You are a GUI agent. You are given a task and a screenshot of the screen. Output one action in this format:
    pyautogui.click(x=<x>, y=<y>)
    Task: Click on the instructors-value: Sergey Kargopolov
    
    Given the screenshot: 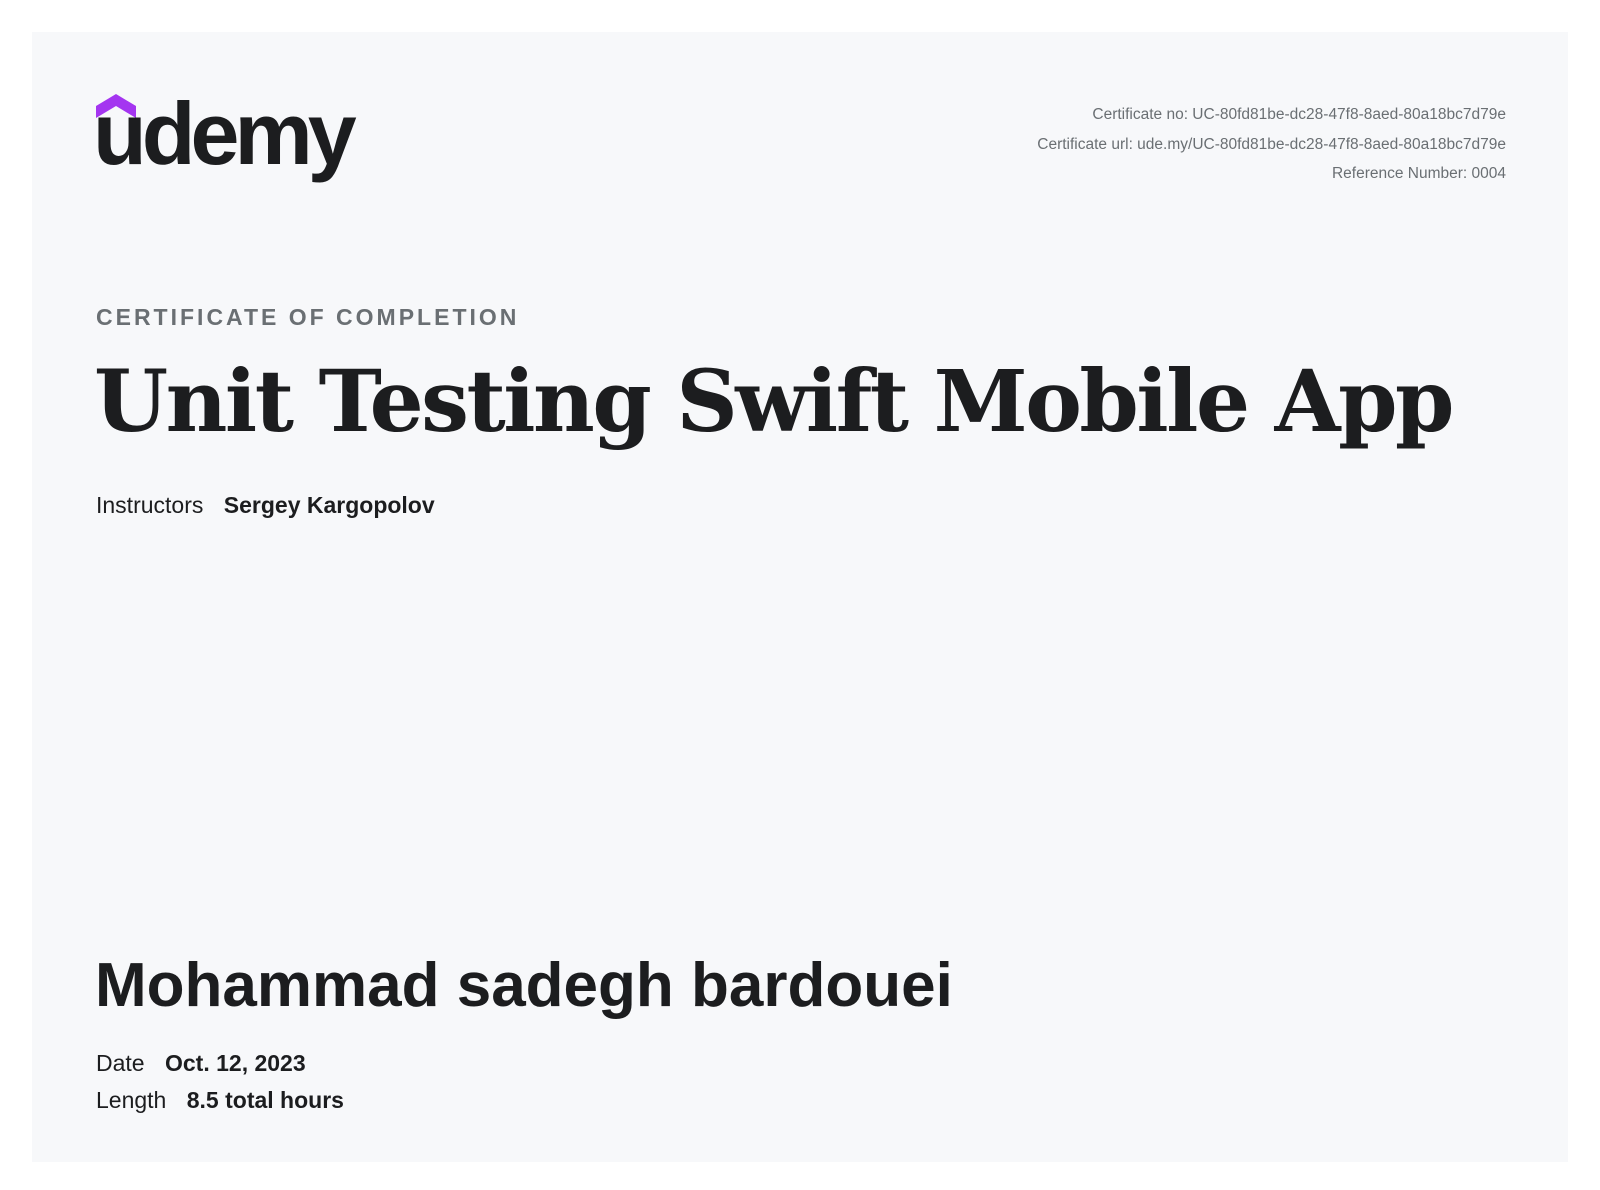 What is the action you would take?
    pyautogui.click(x=329, y=505)
    